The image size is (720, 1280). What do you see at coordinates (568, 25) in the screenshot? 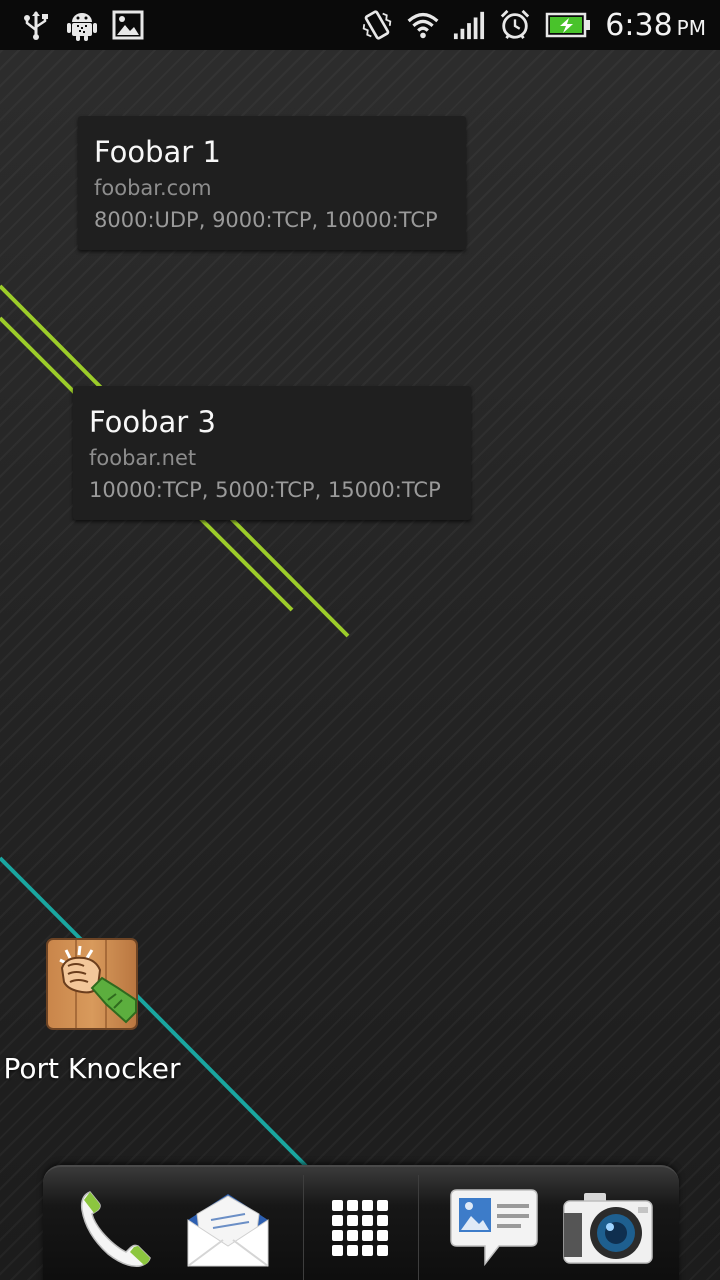
I see `battery-charging-icon` at bounding box center [568, 25].